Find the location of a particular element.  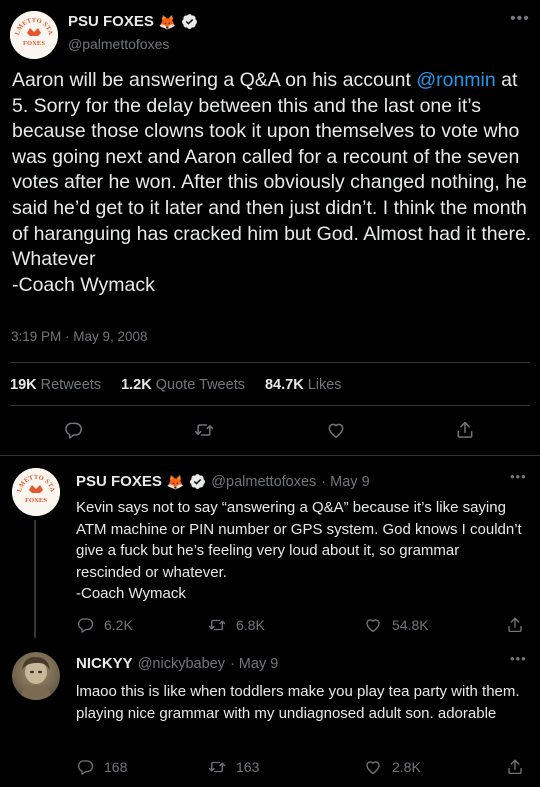

like-button: 54.8K is located at coordinates (396, 625).